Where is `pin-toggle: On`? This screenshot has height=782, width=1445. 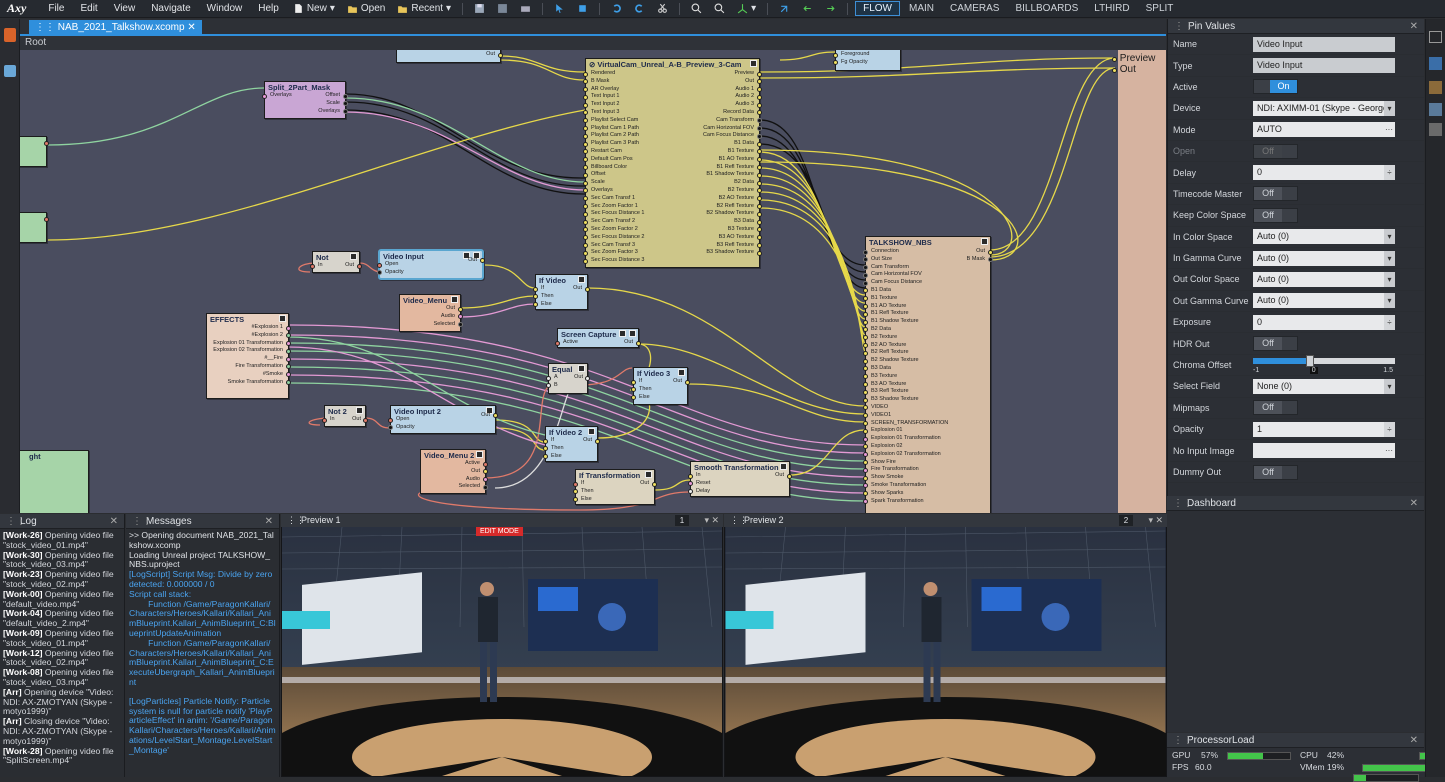 pin-toggle: On is located at coordinates (1275, 87).